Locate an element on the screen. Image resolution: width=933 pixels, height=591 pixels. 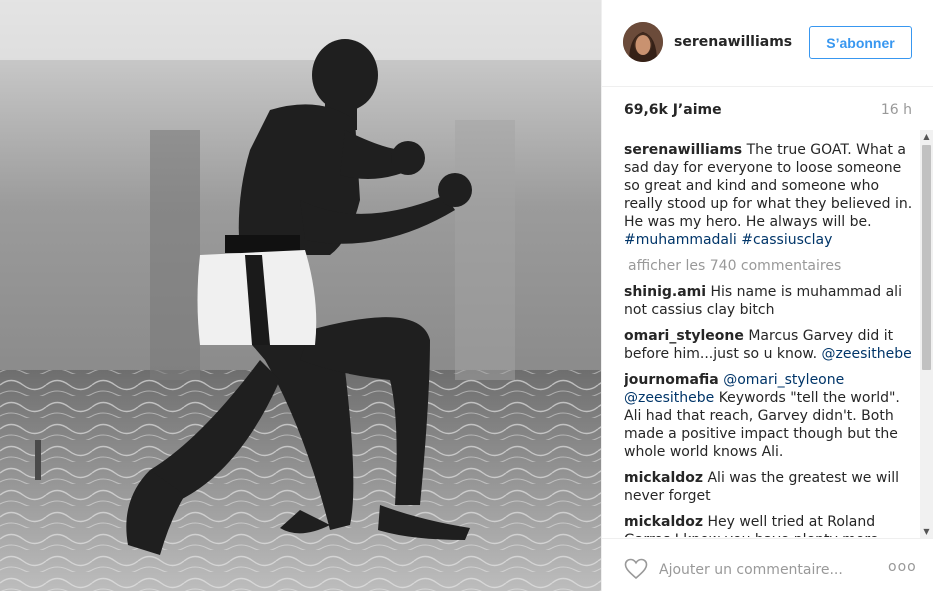
post-author-username: serenawilliams is located at coordinates (733, 42).